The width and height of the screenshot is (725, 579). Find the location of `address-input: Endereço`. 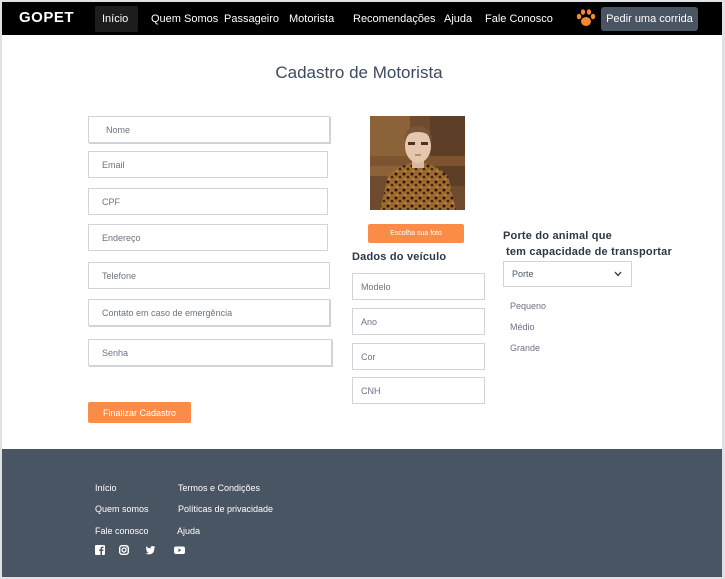

address-input: Endereço is located at coordinates (208, 237).